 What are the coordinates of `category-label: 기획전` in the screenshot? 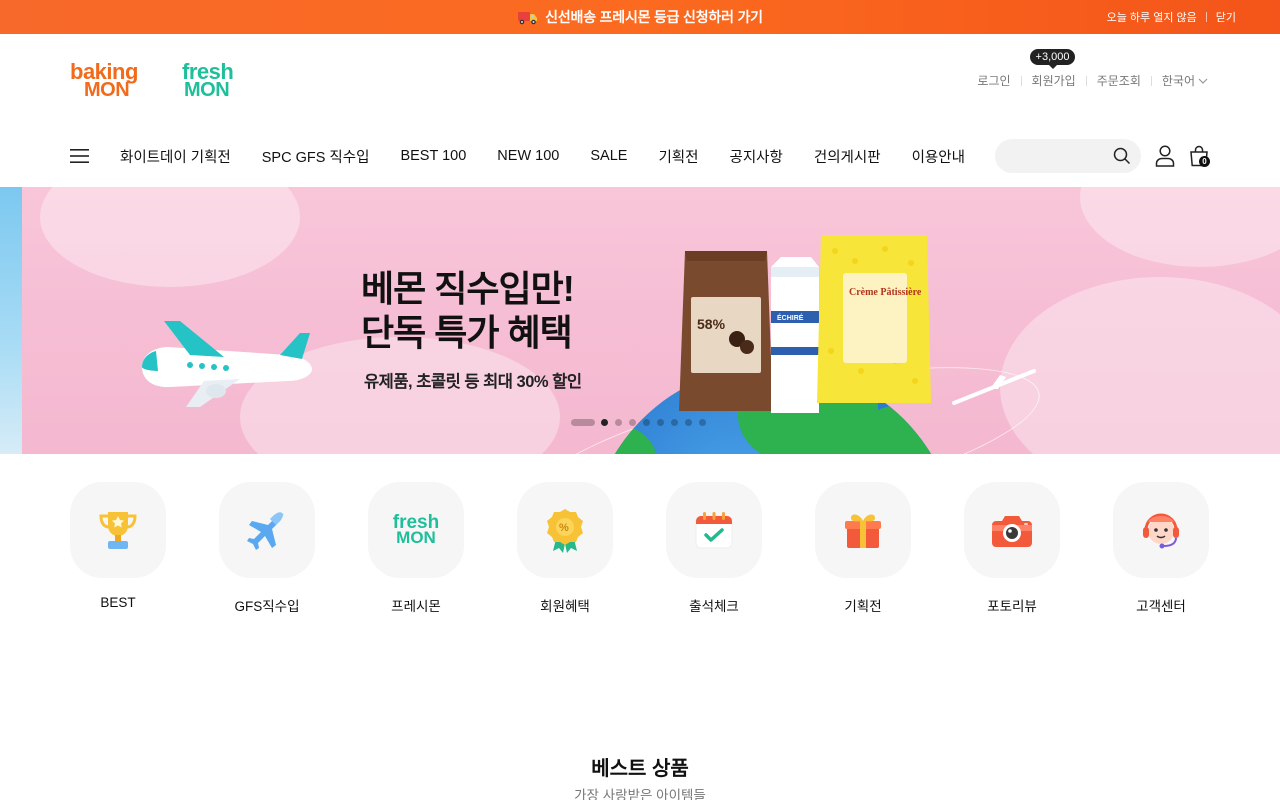 It's located at (863, 606).